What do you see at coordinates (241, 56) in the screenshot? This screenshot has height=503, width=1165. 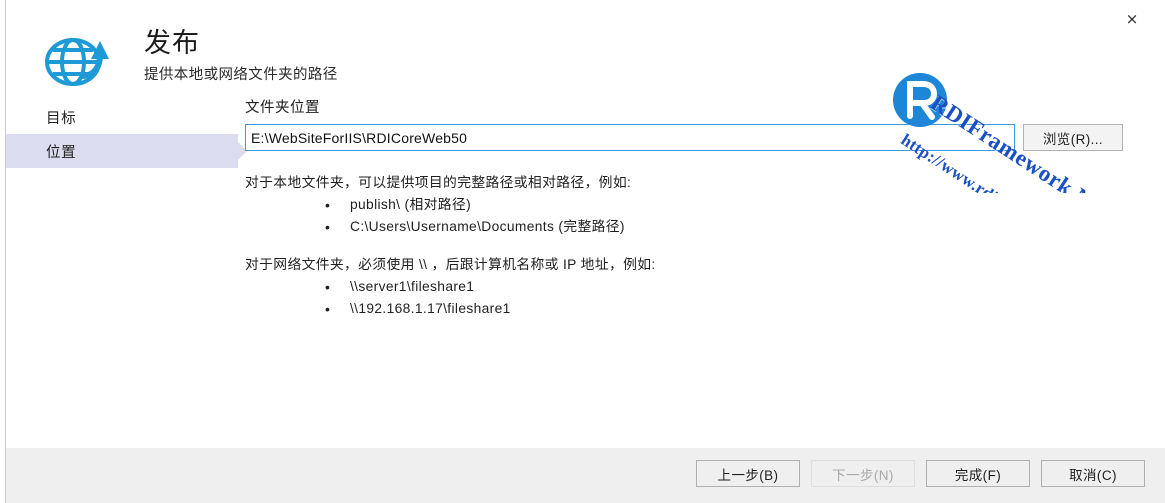 I see `header-text-group: 发布 提供本地或网络文件夹的路径` at bounding box center [241, 56].